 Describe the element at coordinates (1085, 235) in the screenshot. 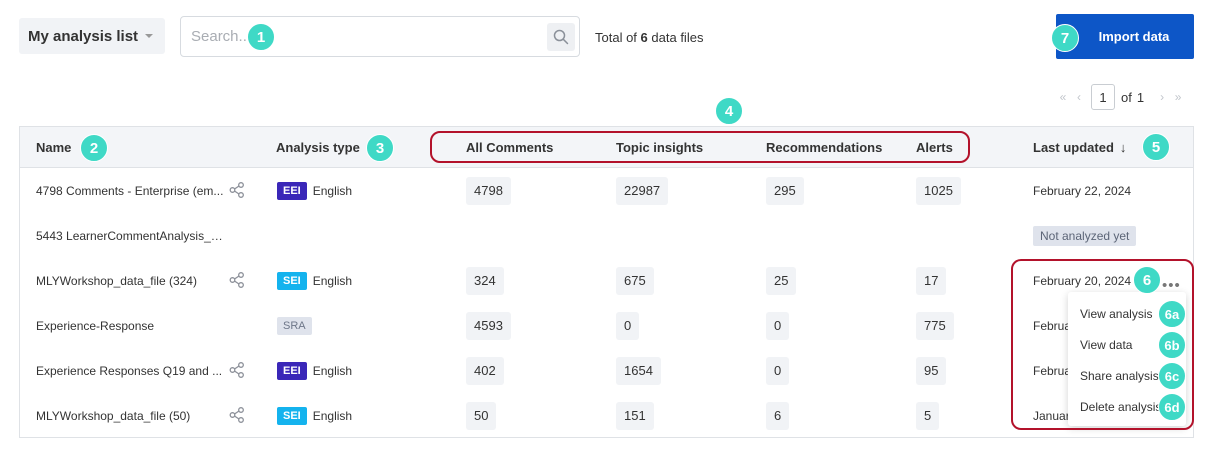

I see `row-last-updated: Not analyzed yet` at that location.